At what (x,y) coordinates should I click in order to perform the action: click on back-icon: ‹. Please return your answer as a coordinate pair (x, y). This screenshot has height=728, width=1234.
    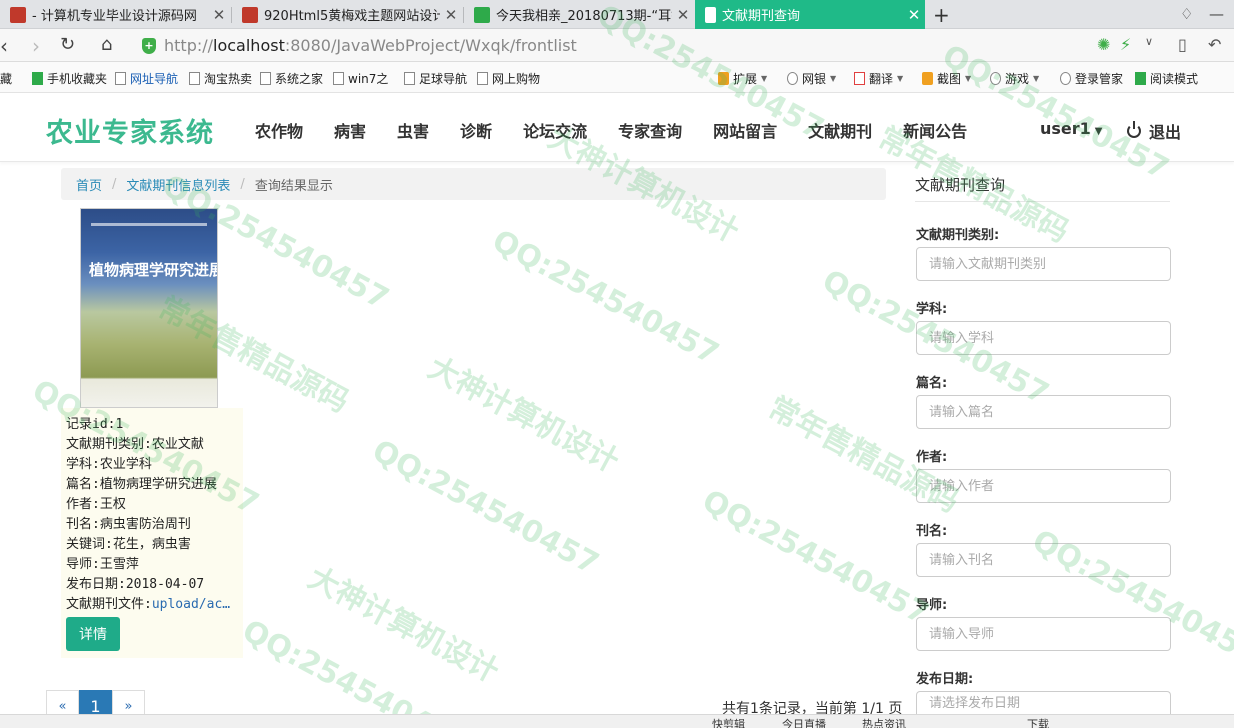
    Looking at the image, I should click on (4, 46).